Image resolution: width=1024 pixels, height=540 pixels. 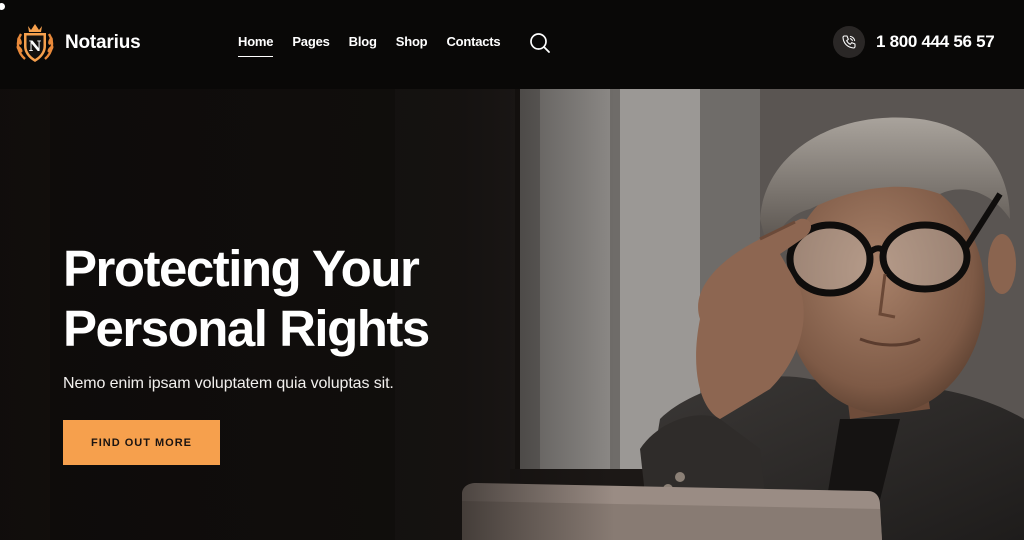 I want to click on phone-icon-circle, so click(x=849, y=42).